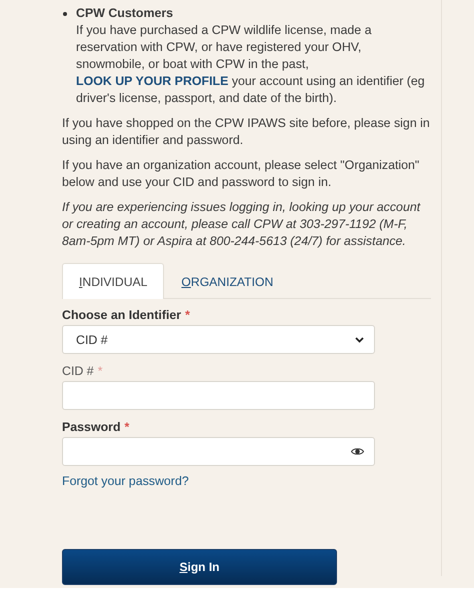 The width and height of the screenshot is (474, 592). Describe the element at coordinates (218, 339) in the screenshot. I see `identifier-select: CID #` at that location.